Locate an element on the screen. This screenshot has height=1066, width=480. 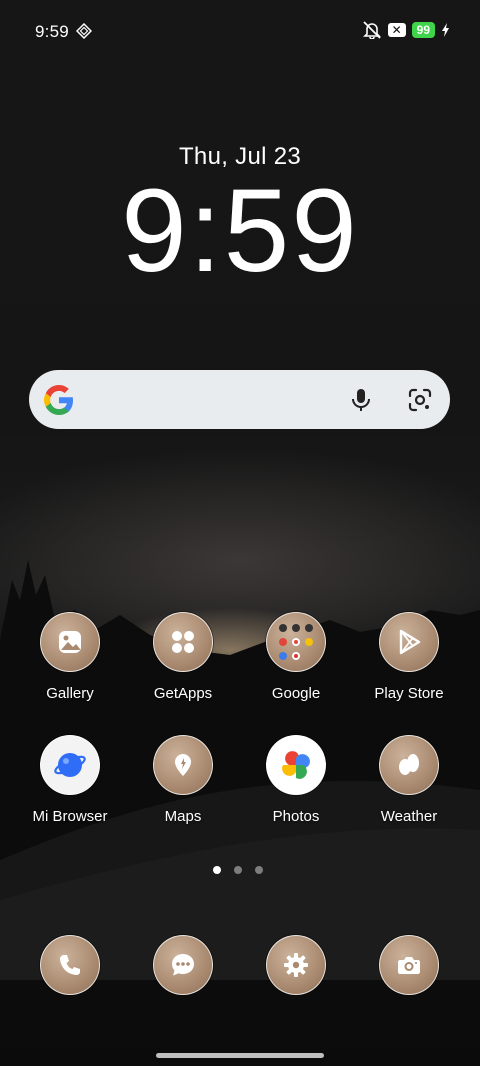
google-search-bar is located at coordinates (239, 399).